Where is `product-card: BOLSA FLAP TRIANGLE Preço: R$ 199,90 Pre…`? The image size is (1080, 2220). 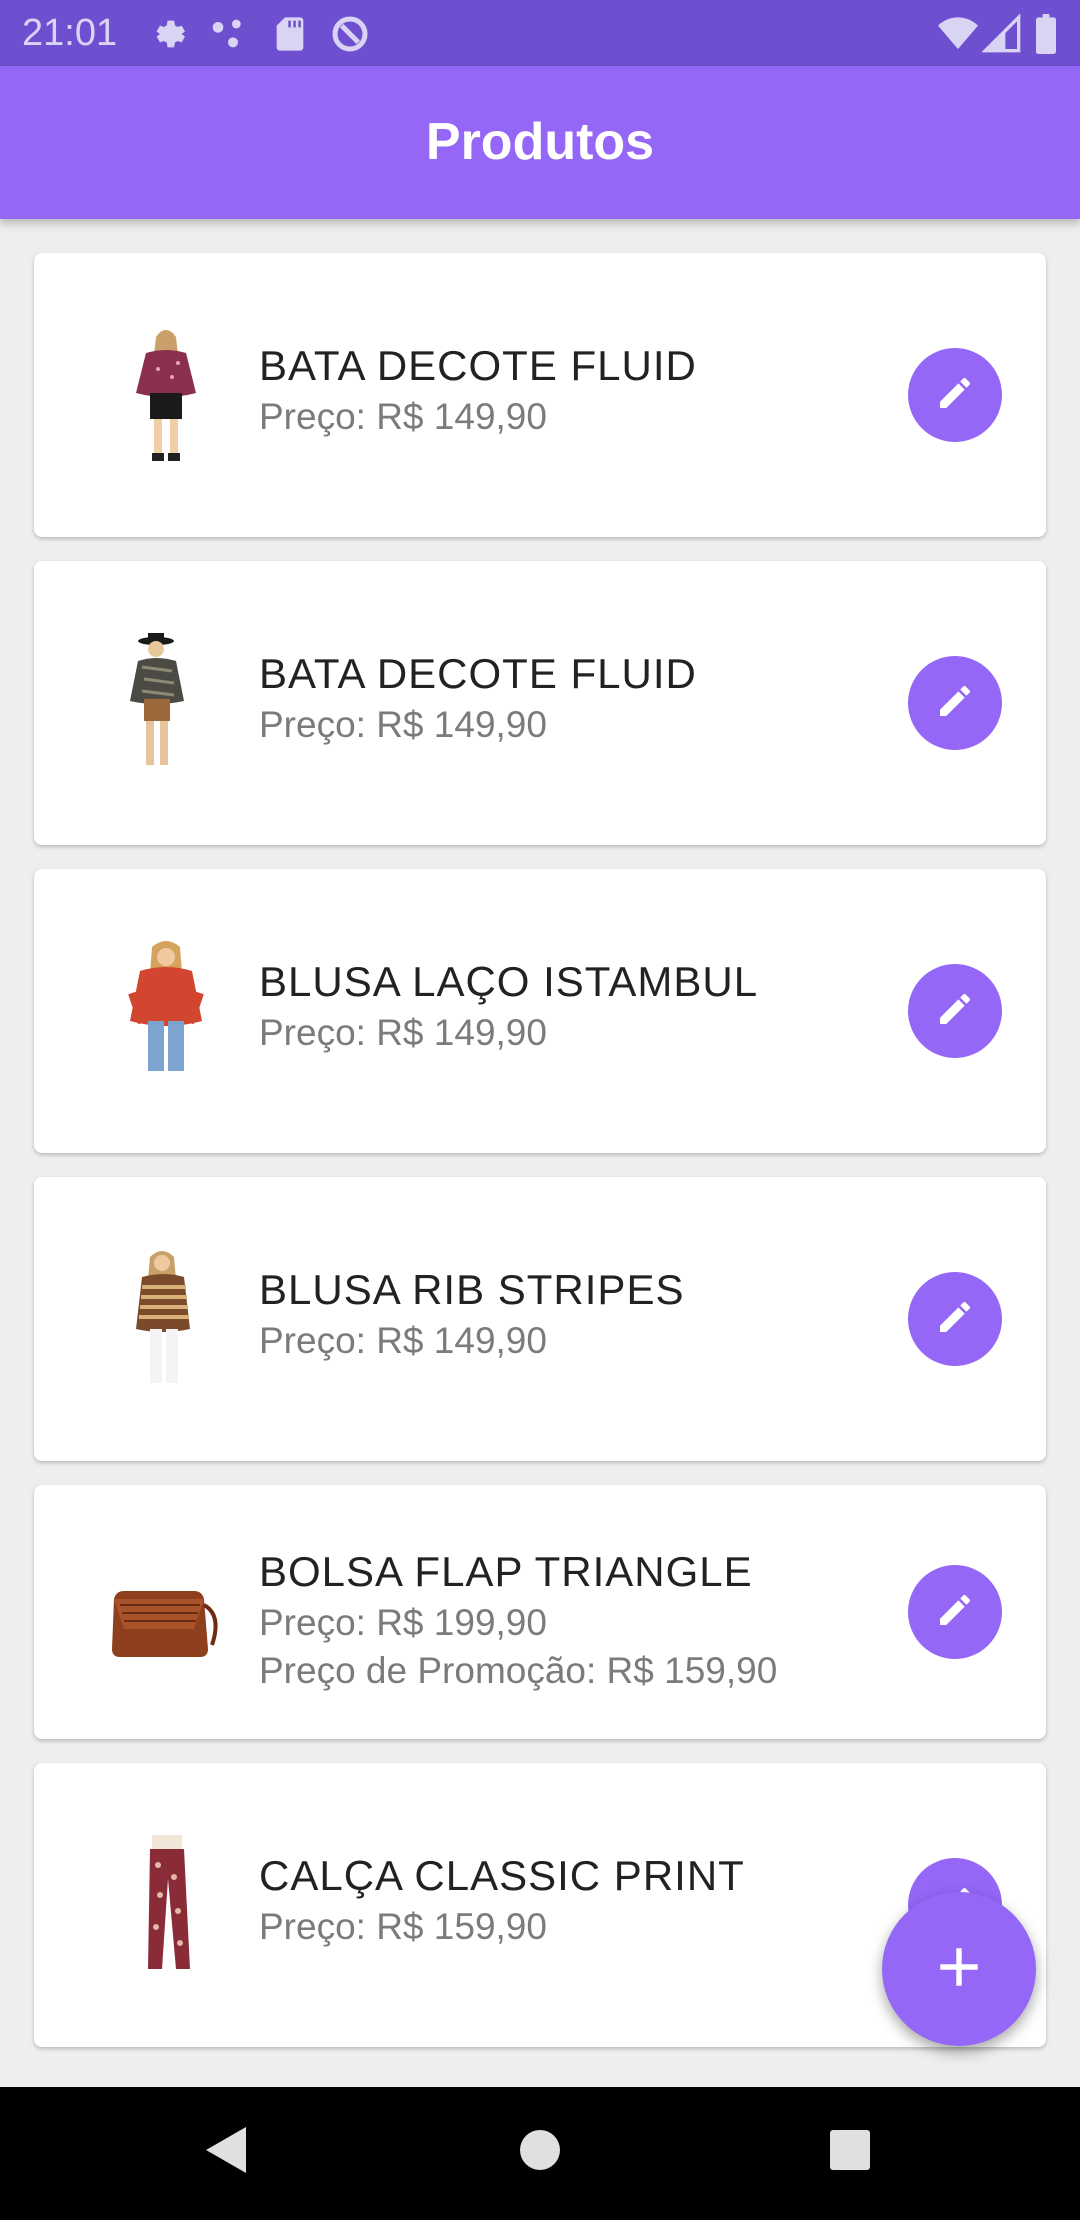 product-card: BOLSA FLAP TRIANGLE Preço: R$ 199,90 Pre… is located at coordinates (540, 1612).